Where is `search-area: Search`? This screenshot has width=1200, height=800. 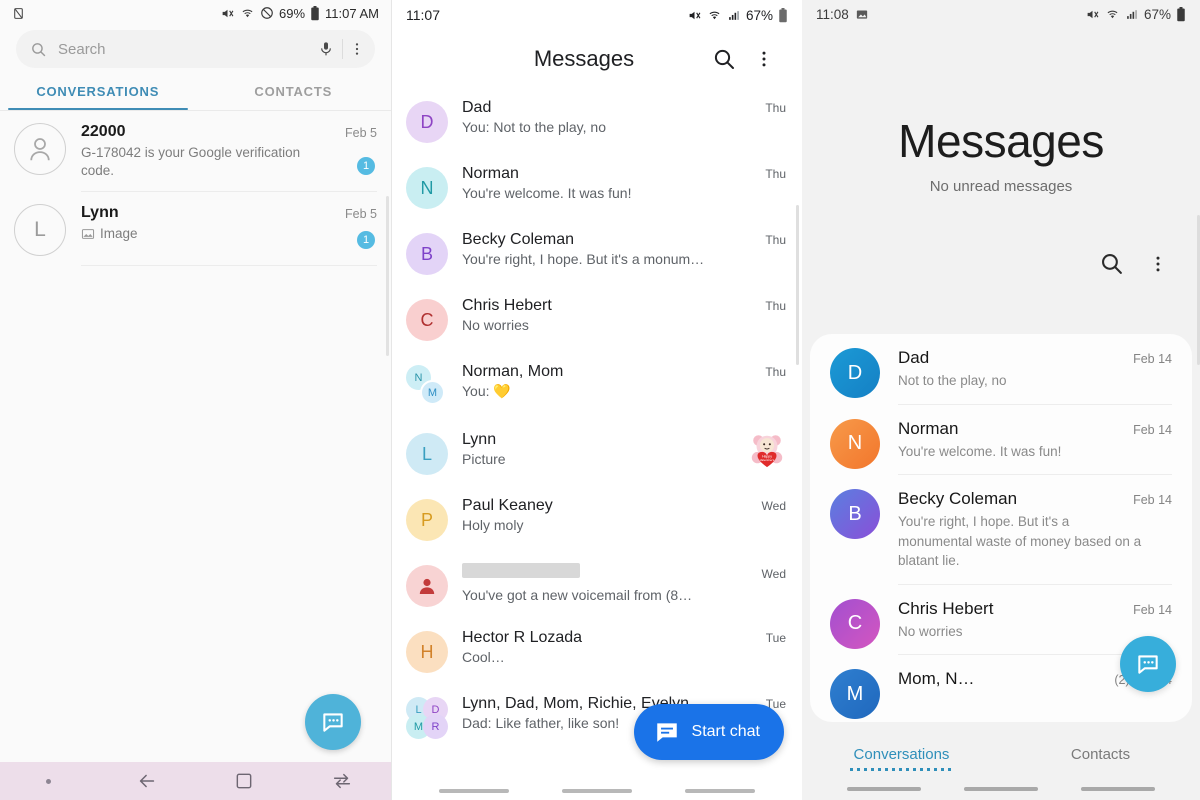
search-area: Search is located at coordinates (195, 47).